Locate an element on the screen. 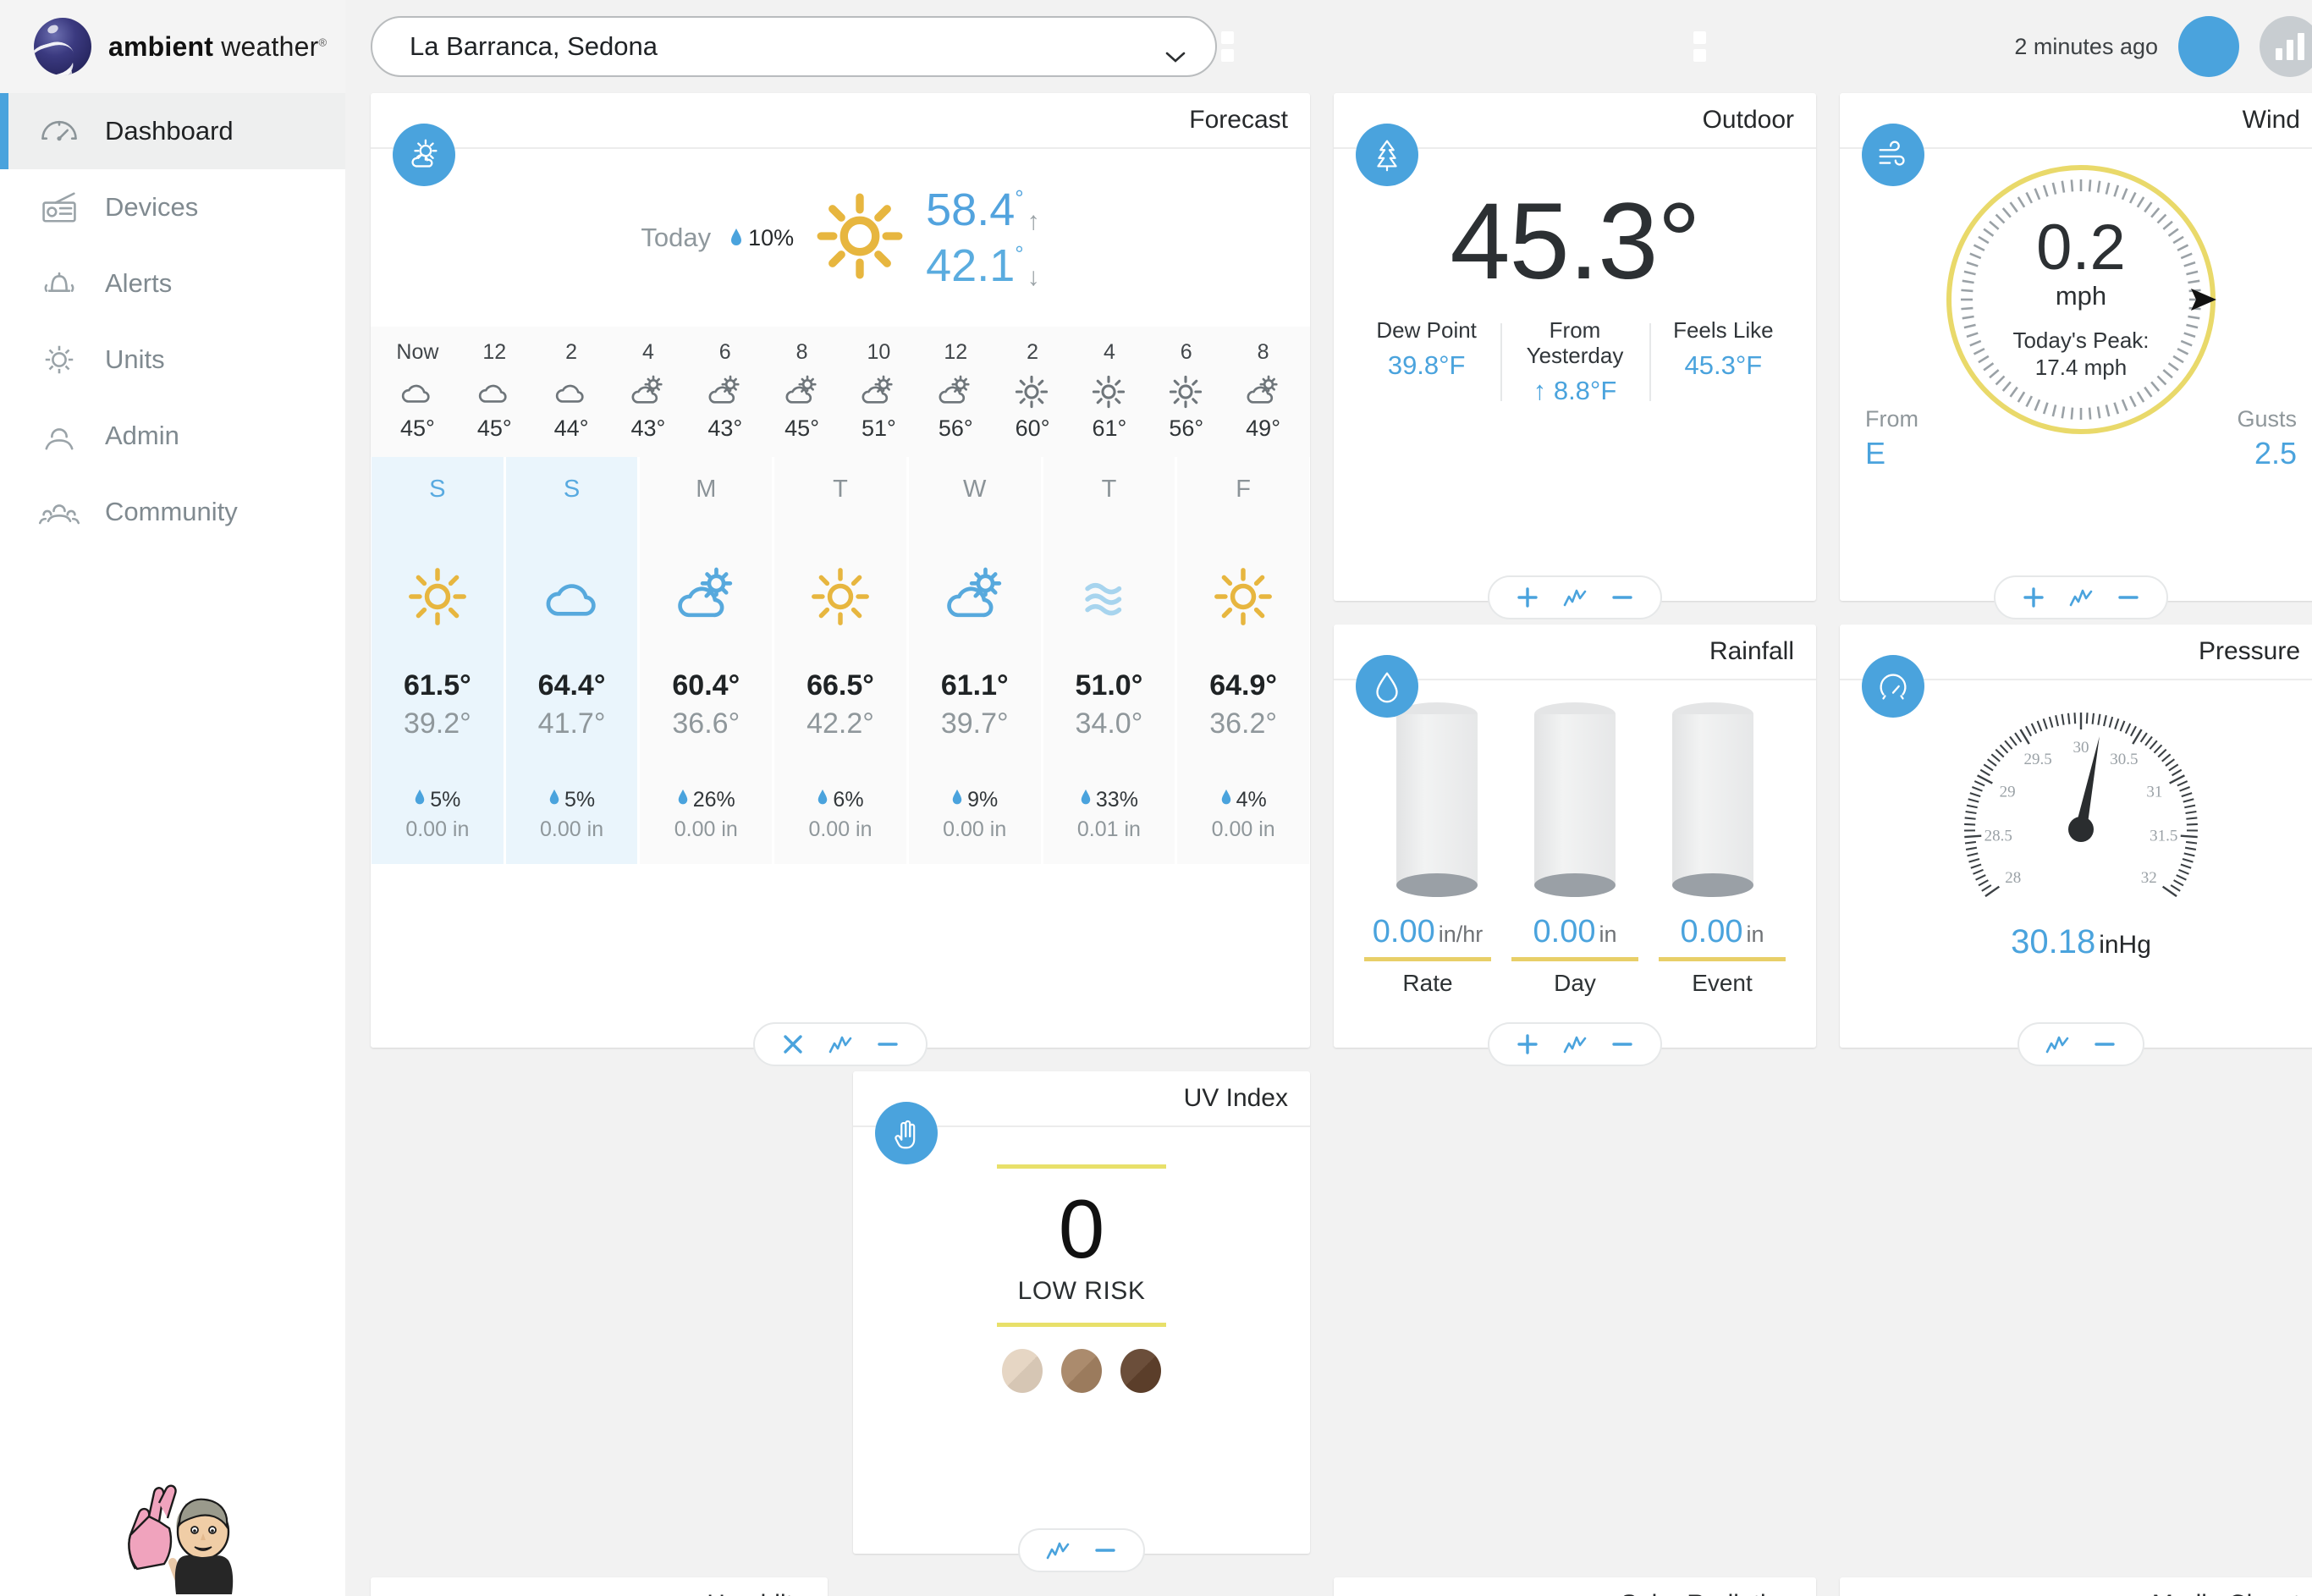 Image resolution: width=2312 pixels, height=1596 pixels. sidebar-item-devices: Devices is located at coordinates (172, 207).